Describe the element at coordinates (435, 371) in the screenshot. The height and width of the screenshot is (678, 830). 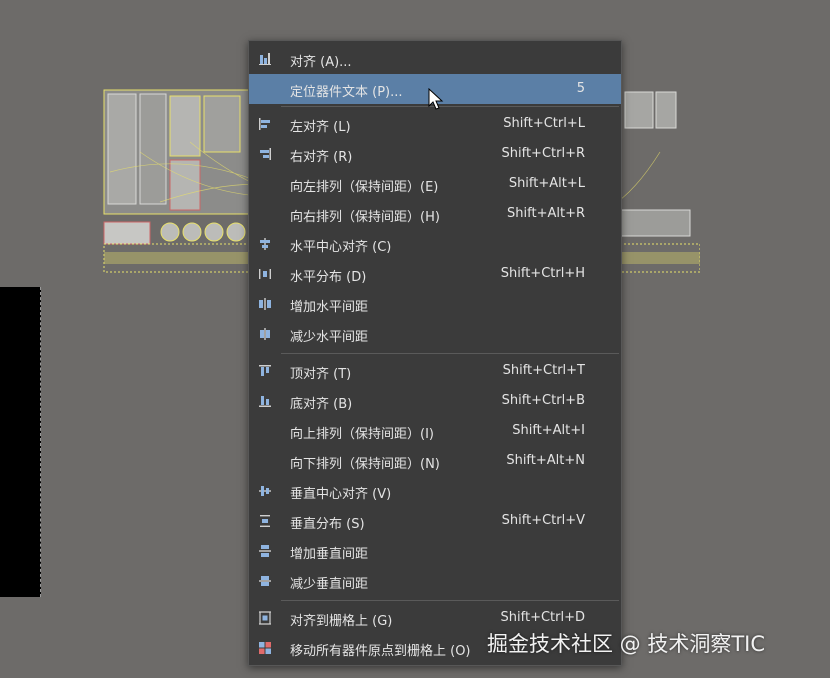
I see `menu-item-align-top: 顶对齐 (T) Shift+Ctrl+T` at that location.